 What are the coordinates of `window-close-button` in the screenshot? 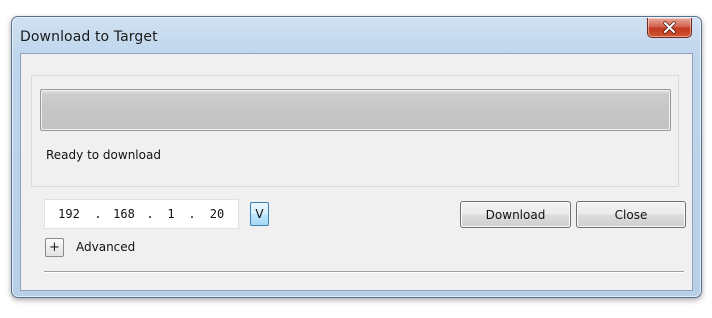 It's located at (669, 28).